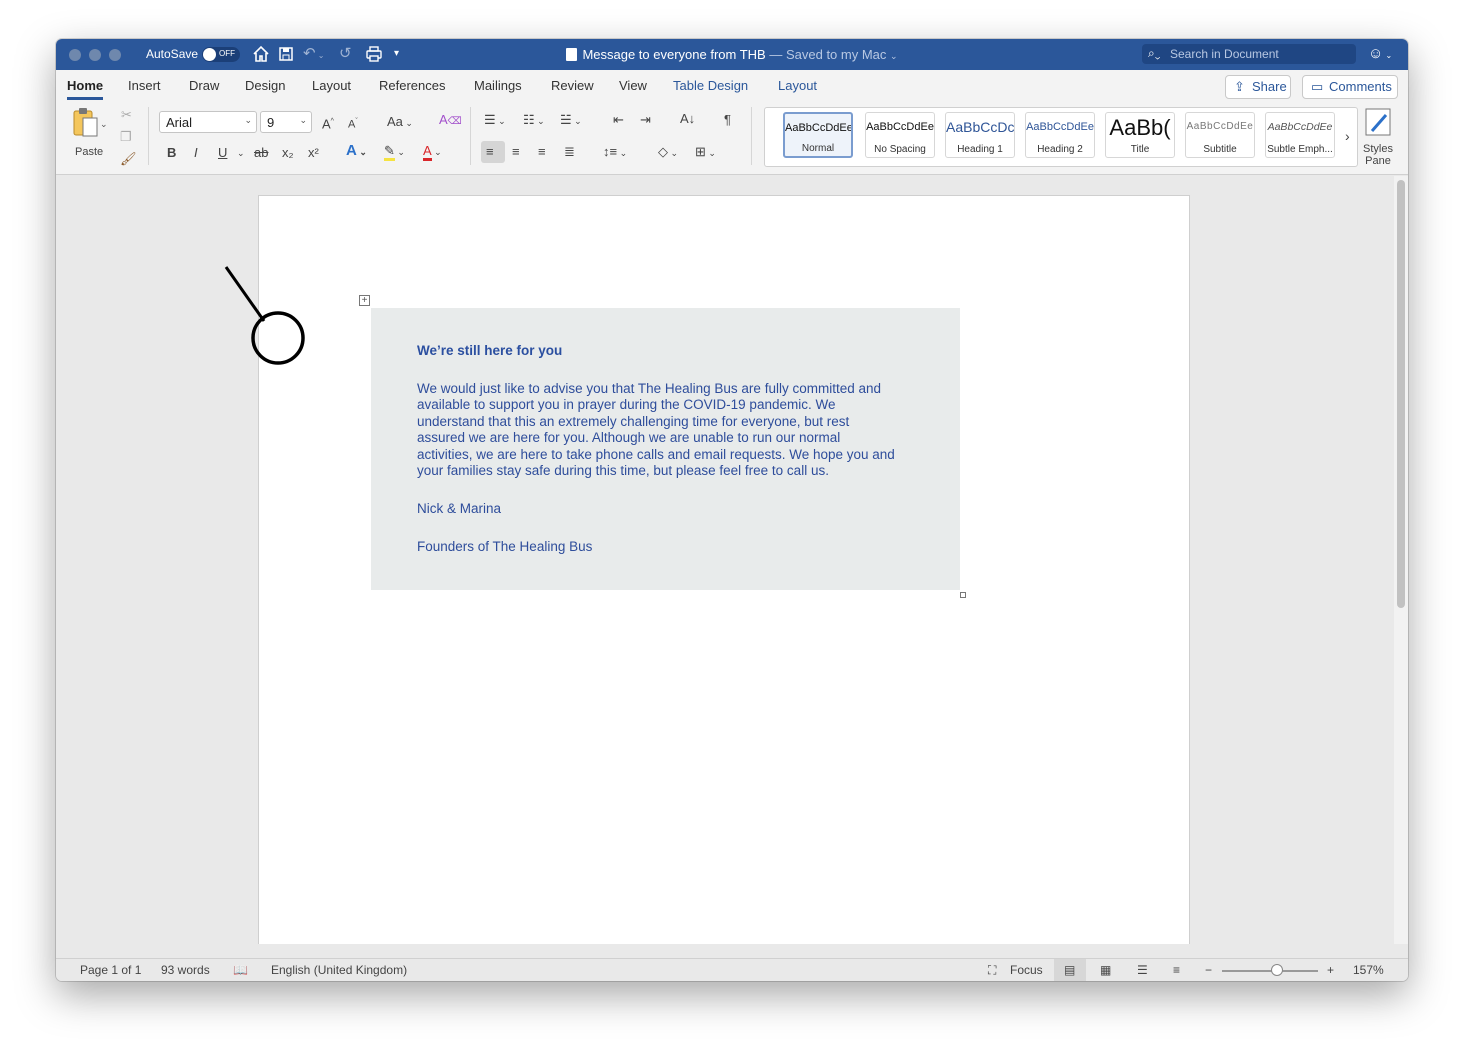 This screenshot has width=1464, height=1055. What do you see at coordinates (459, 509) in the screenshot?
I see `signature-line: Nick & Marina` at bounding box center [459, 509].